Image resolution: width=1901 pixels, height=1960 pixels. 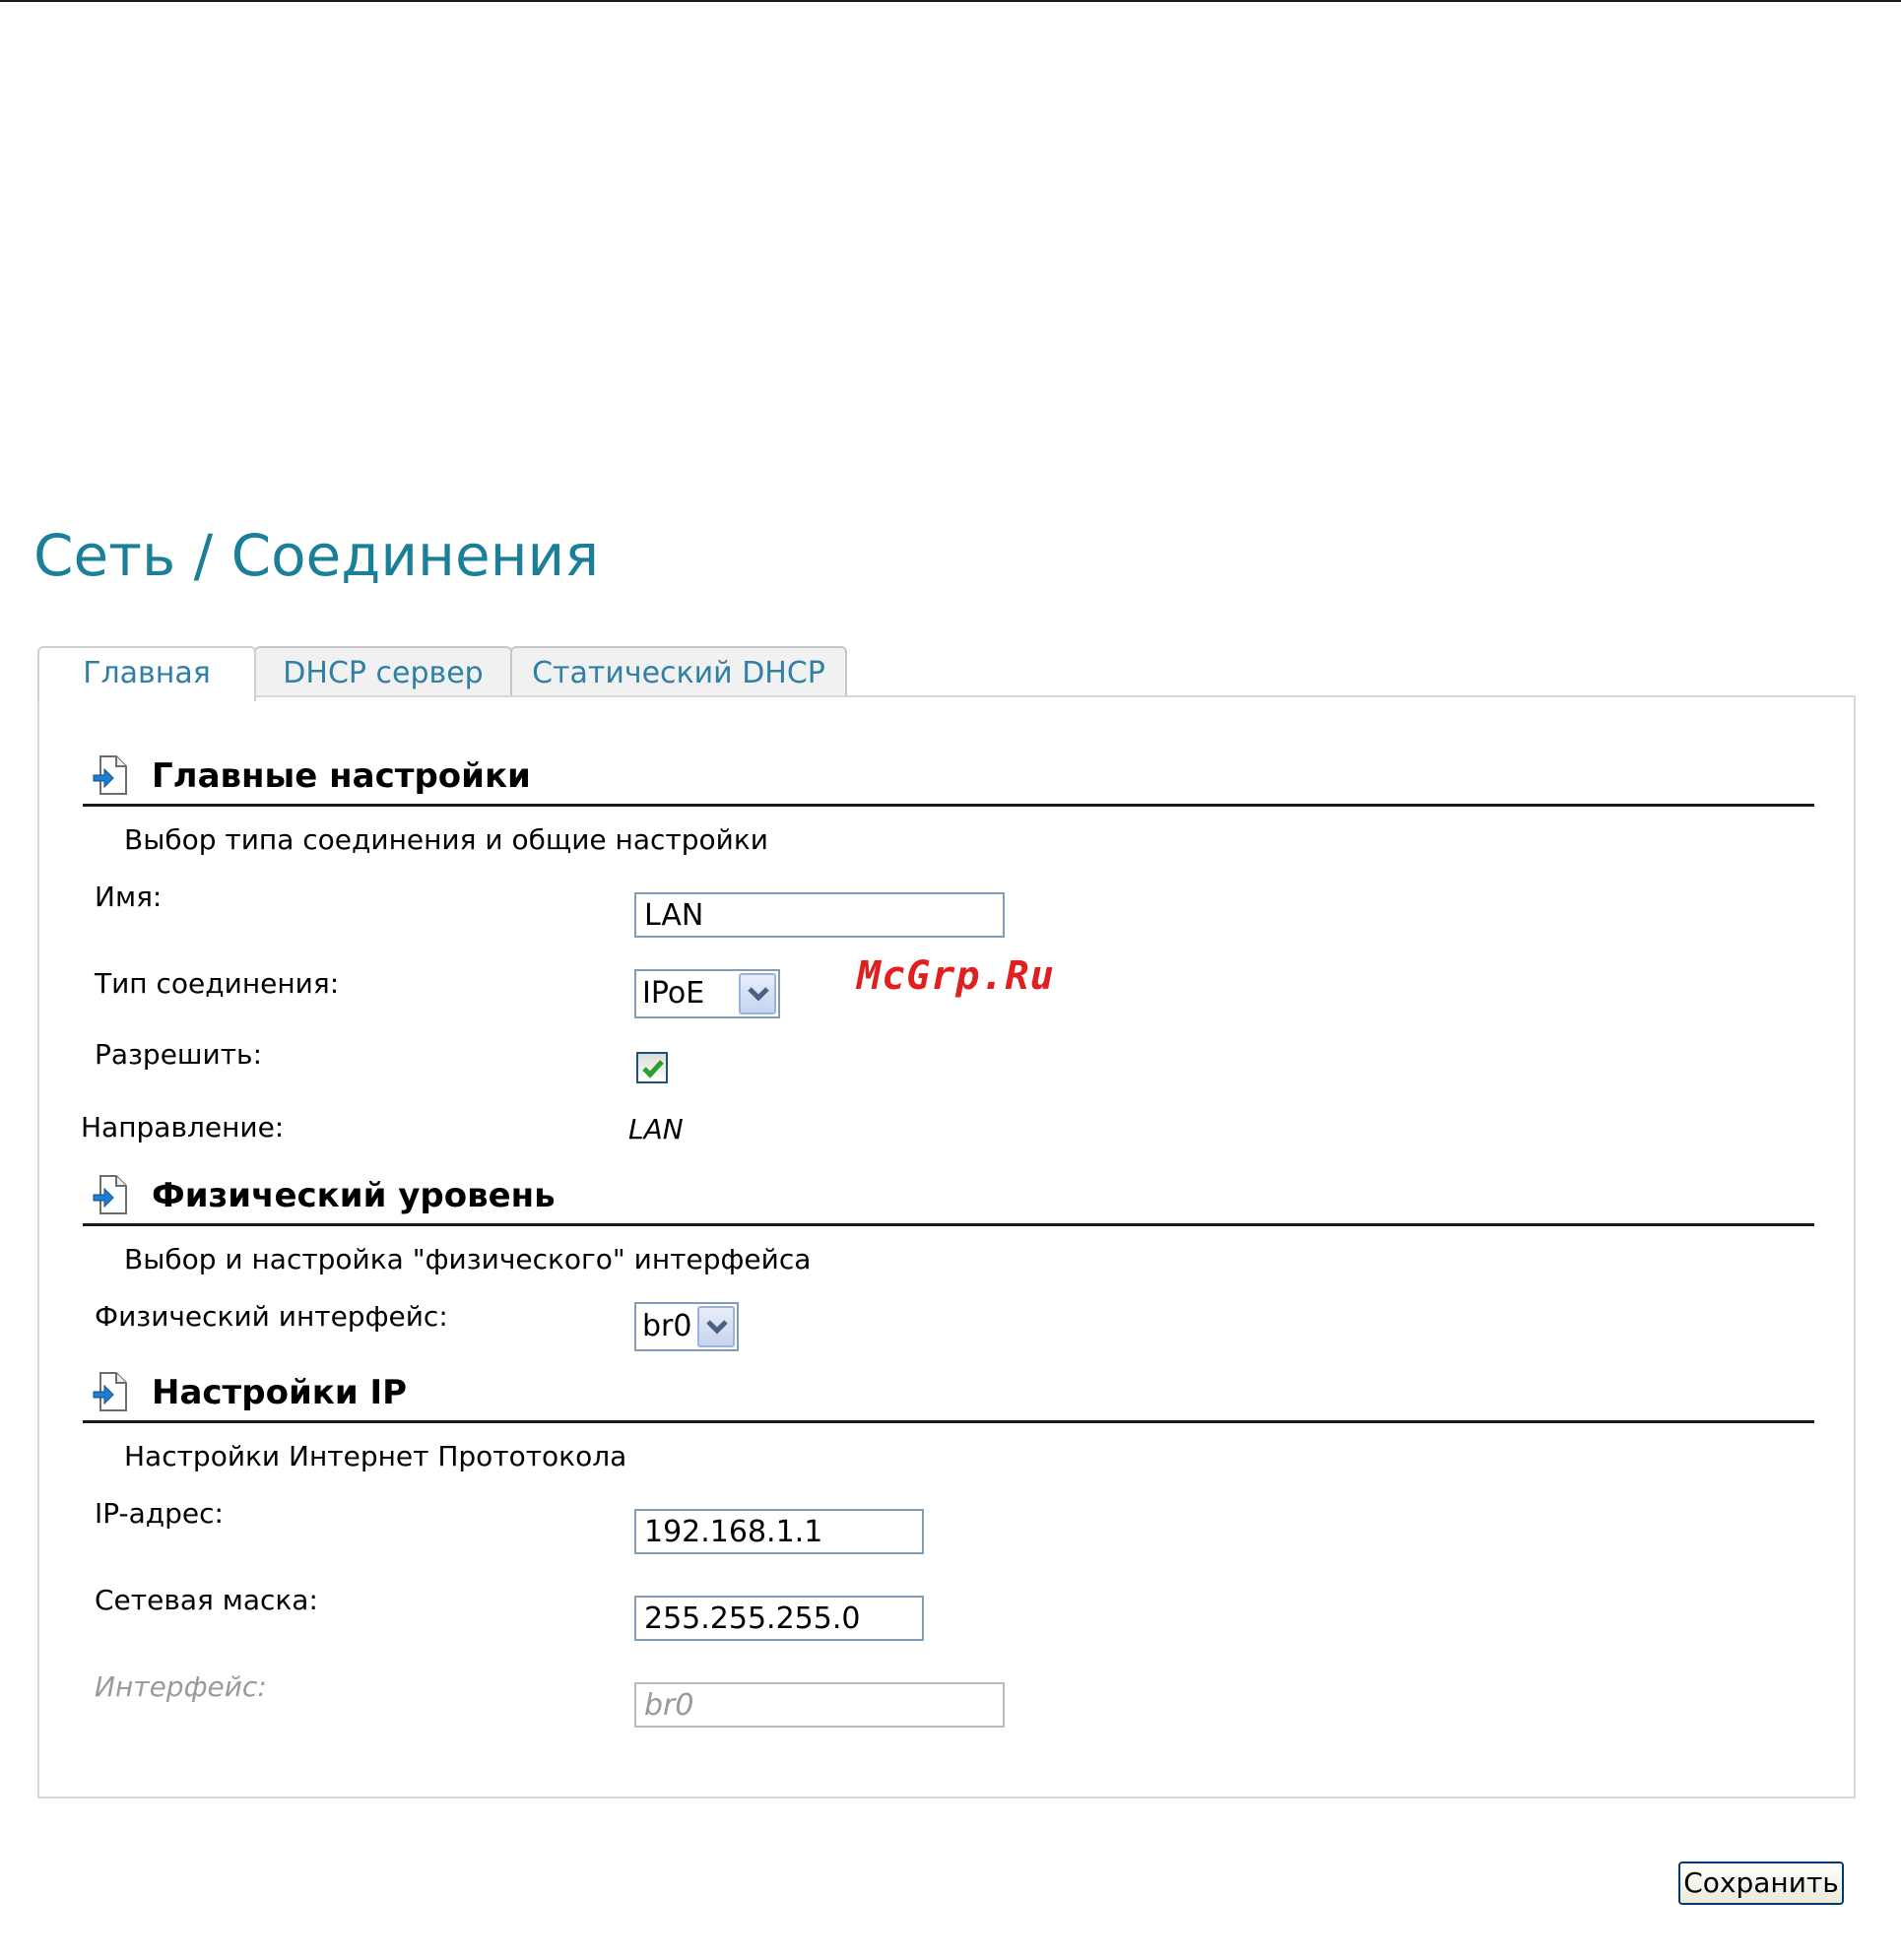 I want to click on section-physical-title: Физический уровень, so click(x=354, y=1196).